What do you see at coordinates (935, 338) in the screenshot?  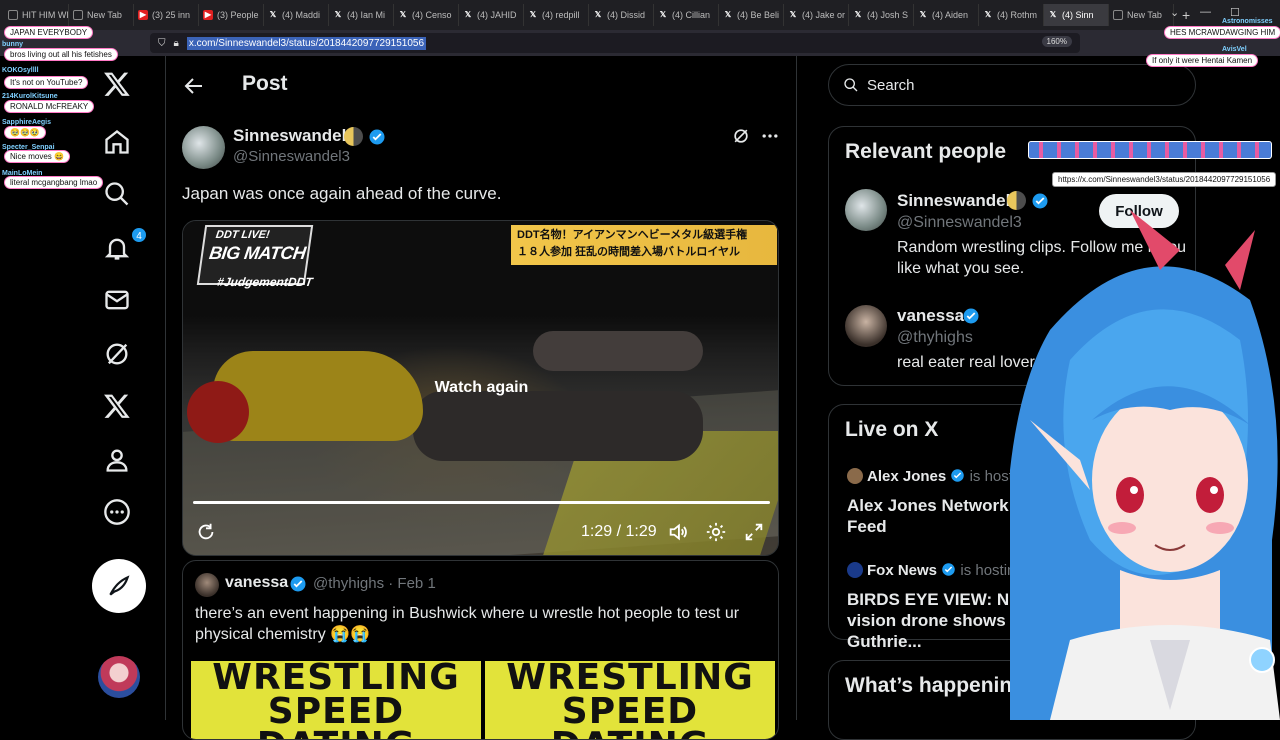 I see `person-handle: @thyhighs` at bounding box center [935, 338].